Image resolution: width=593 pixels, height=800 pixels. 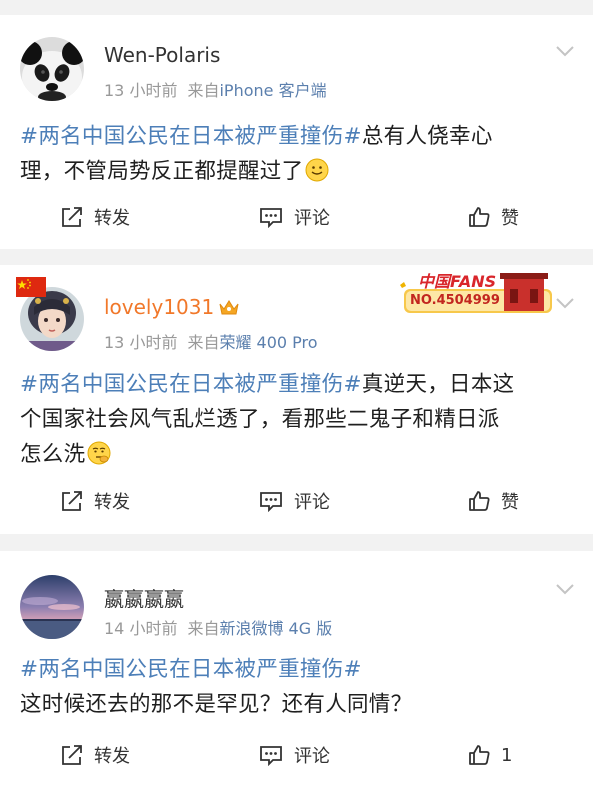 I want to click on like-button: 1, so click(x=489, y=755).